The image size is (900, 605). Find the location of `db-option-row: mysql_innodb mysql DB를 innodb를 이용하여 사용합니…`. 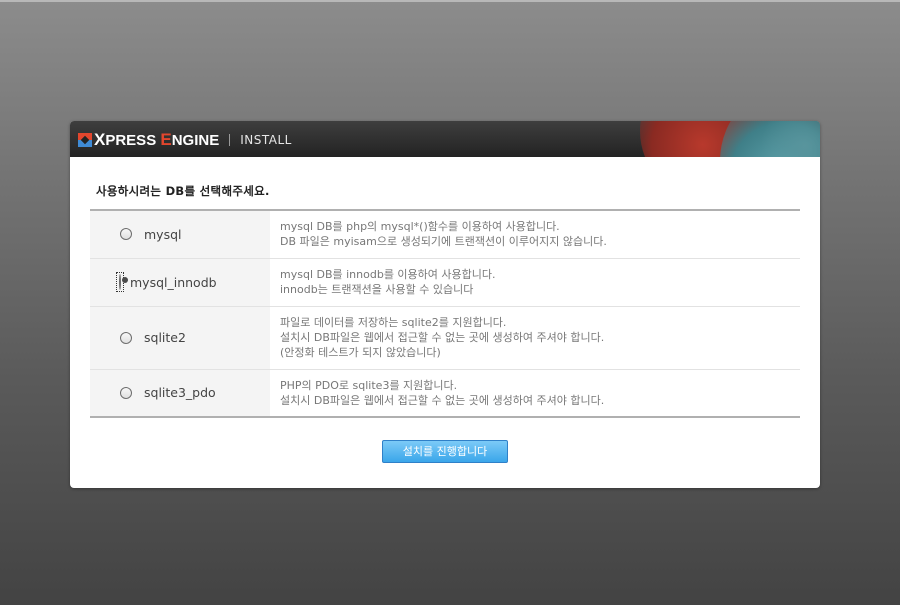

db-option-row: mysql_innodb mysql DB를 innodb를 이용하여 사용합니… is located at coordinates (445, 282).